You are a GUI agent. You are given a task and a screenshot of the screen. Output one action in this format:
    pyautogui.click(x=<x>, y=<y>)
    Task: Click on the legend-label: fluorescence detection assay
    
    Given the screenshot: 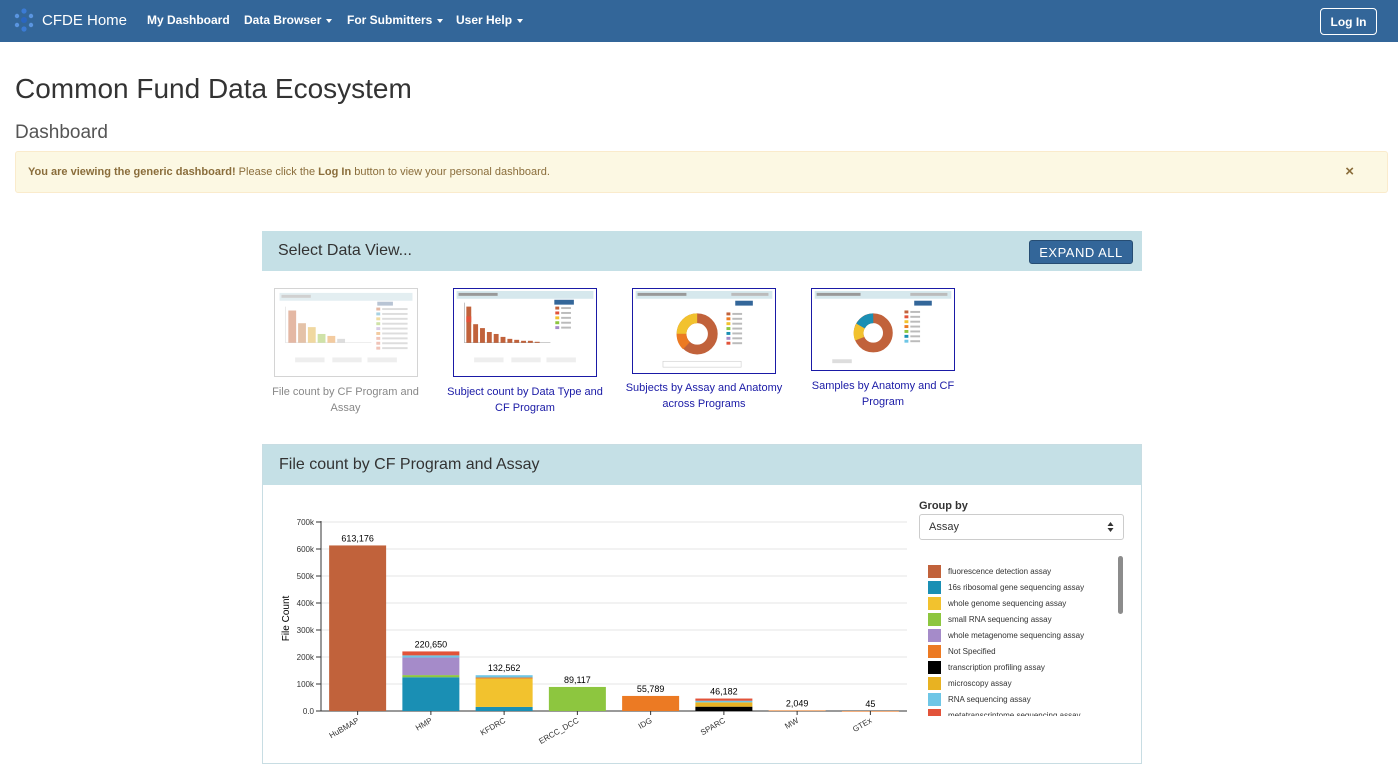 What is the action you would take?
    pyautogui.click(x=1000, y=571)
    